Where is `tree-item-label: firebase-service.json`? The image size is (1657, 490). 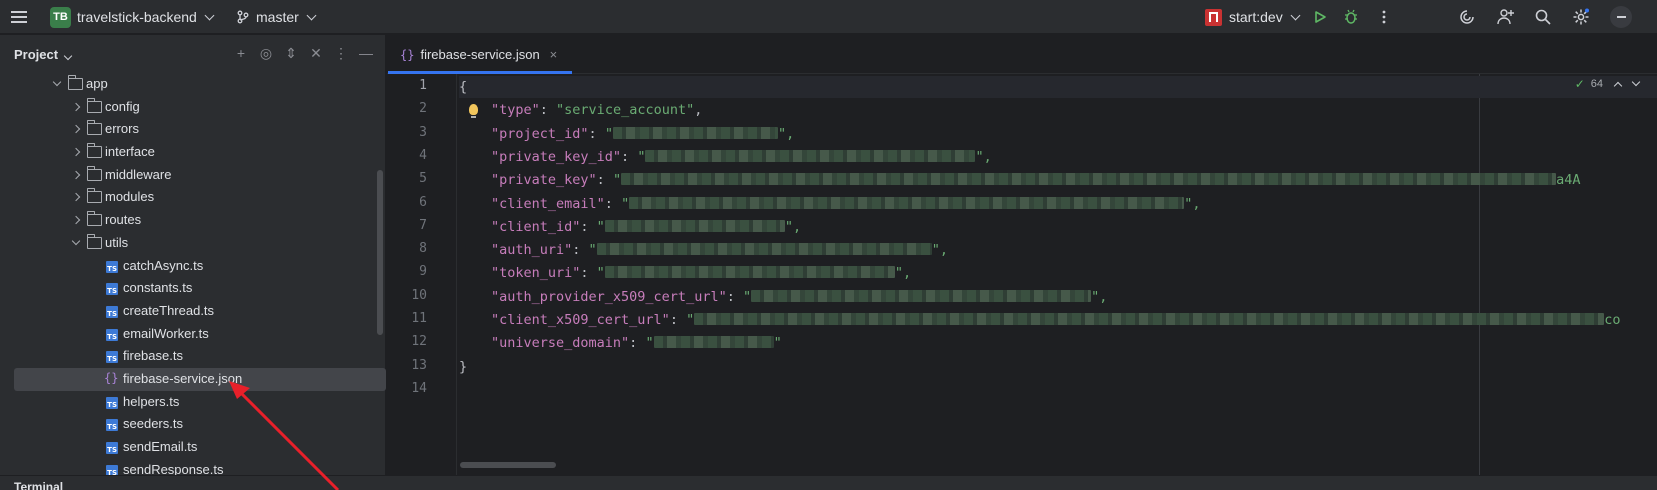
tree-item-label: firebase-service.json is located at coordinates (183, 378).